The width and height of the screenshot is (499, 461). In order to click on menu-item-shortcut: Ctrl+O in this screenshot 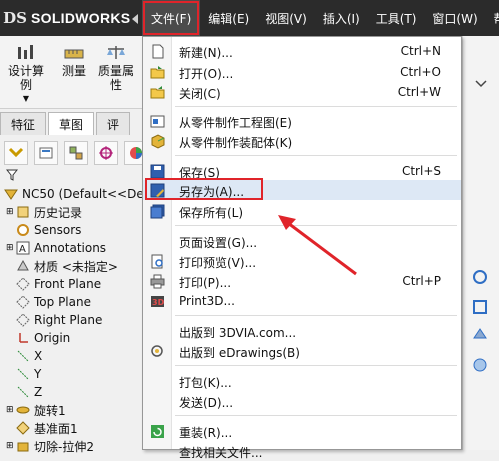, I will do `click(420, 72)`.